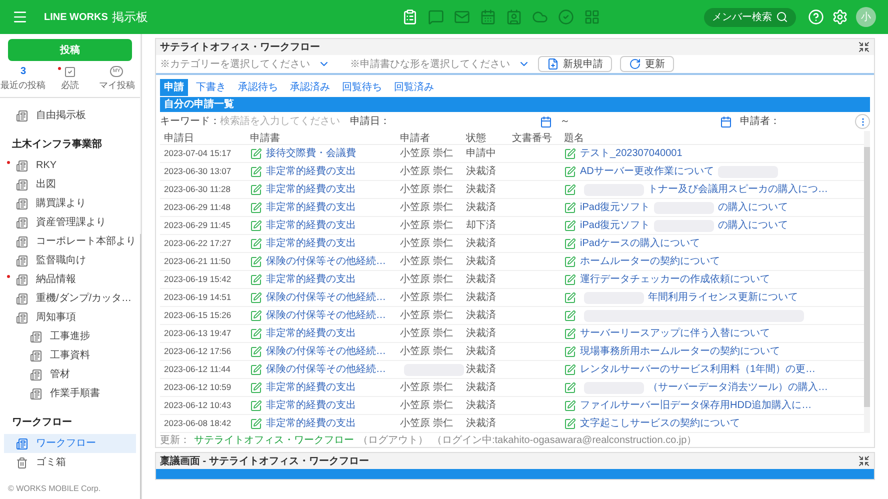 The width and height of the screenshot is (888, 499). Describe the element at coordinates (70, 115) in the screenshot. I see `board-item: 自由掲示板` at that location.